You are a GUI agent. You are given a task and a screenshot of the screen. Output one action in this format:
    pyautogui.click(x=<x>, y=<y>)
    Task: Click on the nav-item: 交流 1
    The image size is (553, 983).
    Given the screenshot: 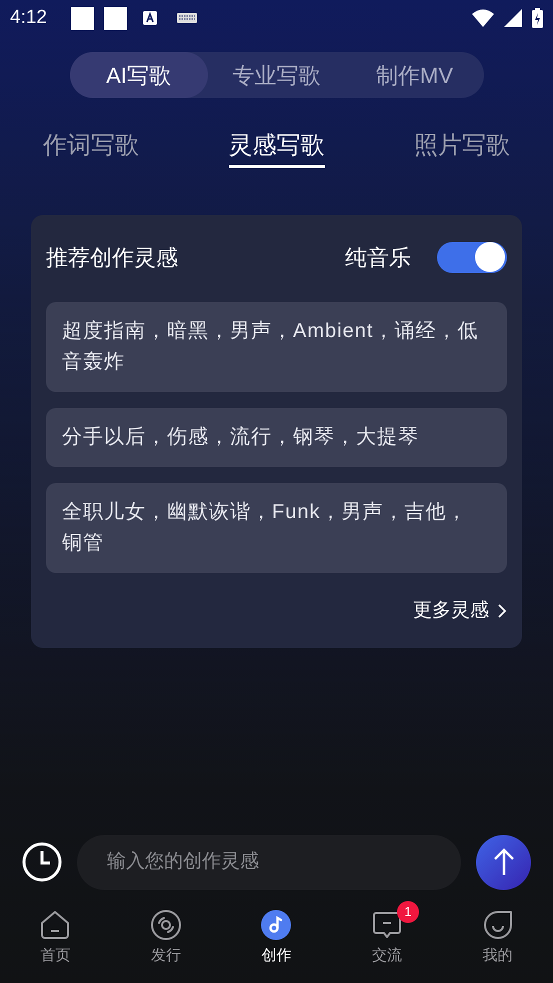 What is the action you would take?
    pyautogui.click(x=387, y=934)
    